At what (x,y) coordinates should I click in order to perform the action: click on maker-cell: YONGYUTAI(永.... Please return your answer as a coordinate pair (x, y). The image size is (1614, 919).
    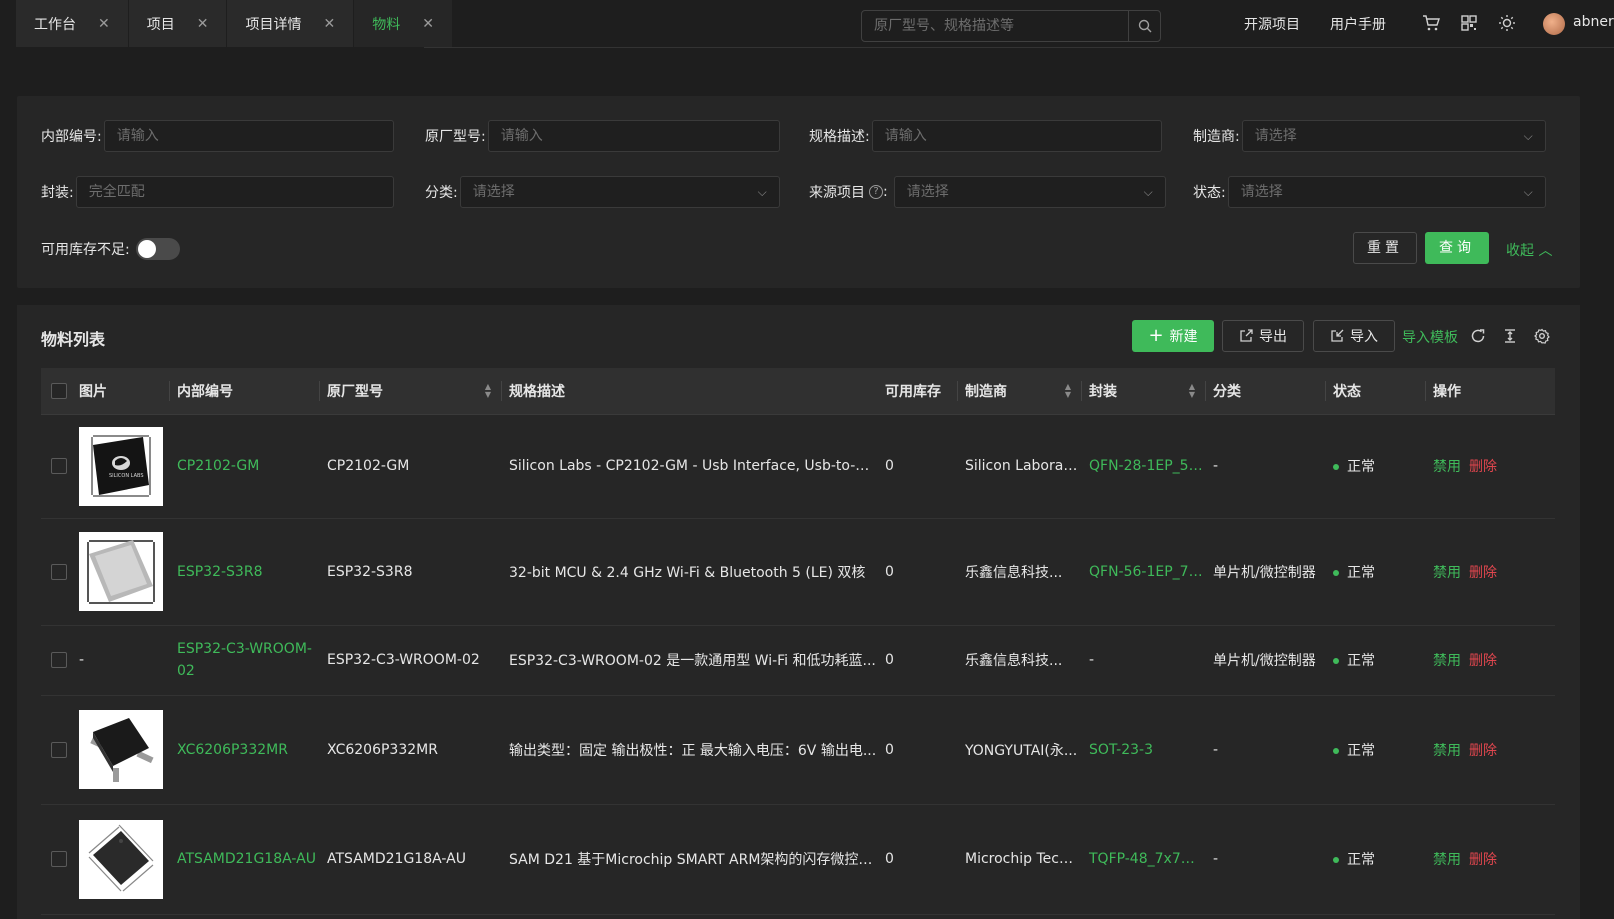
    Looking at the image, I should click on (1019, 750).